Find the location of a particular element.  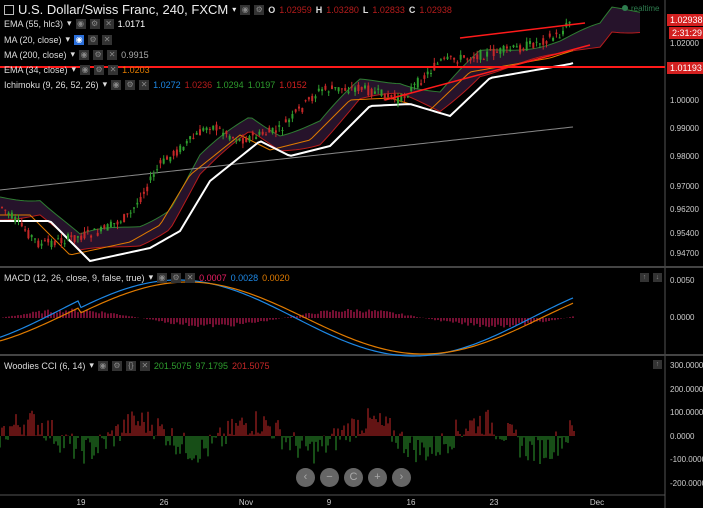

pane-down-icon: ↓ is located at coordinates (657, 277).